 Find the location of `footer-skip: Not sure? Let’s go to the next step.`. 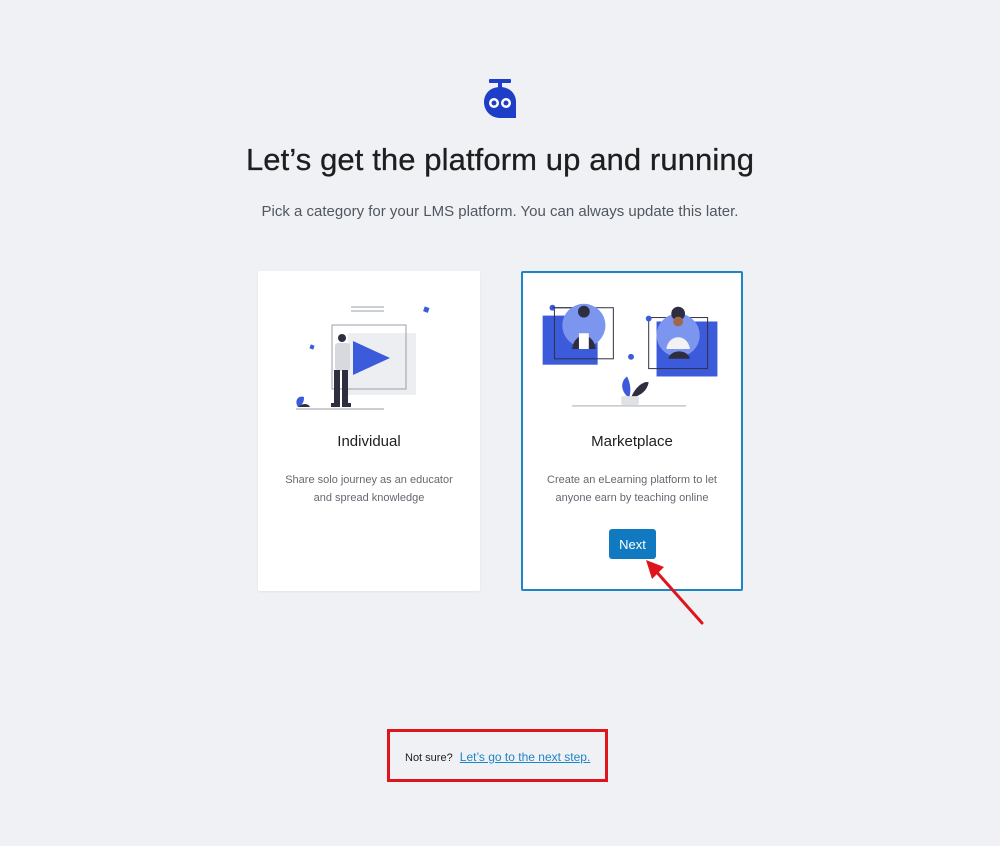

footer-skip: Not sure? Let’s go to the next step. is located at coordinates (497, 757).